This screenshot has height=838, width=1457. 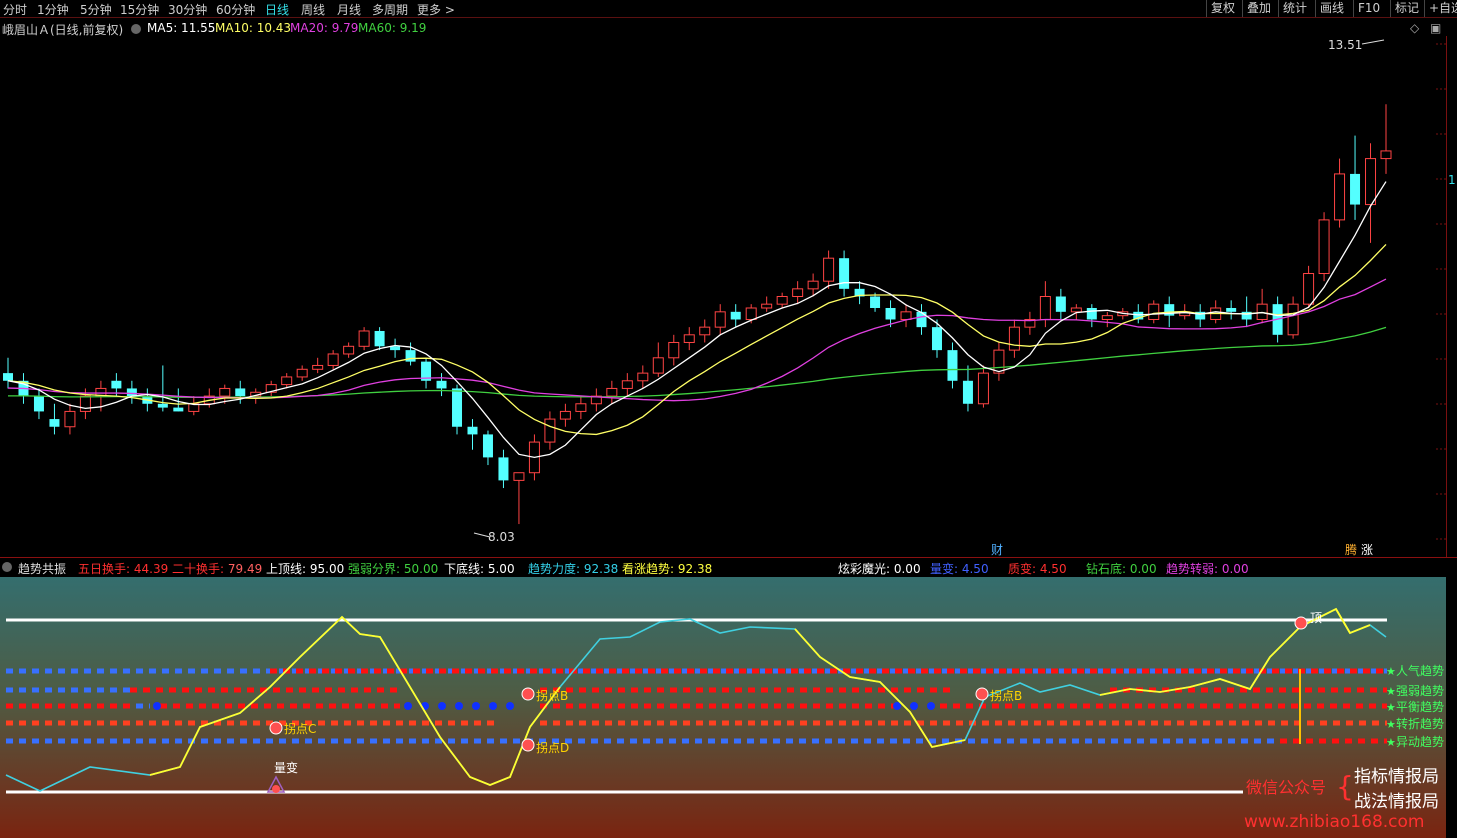 I want to click on indicator-name: 趋势共振, so click(x=42, y=568).